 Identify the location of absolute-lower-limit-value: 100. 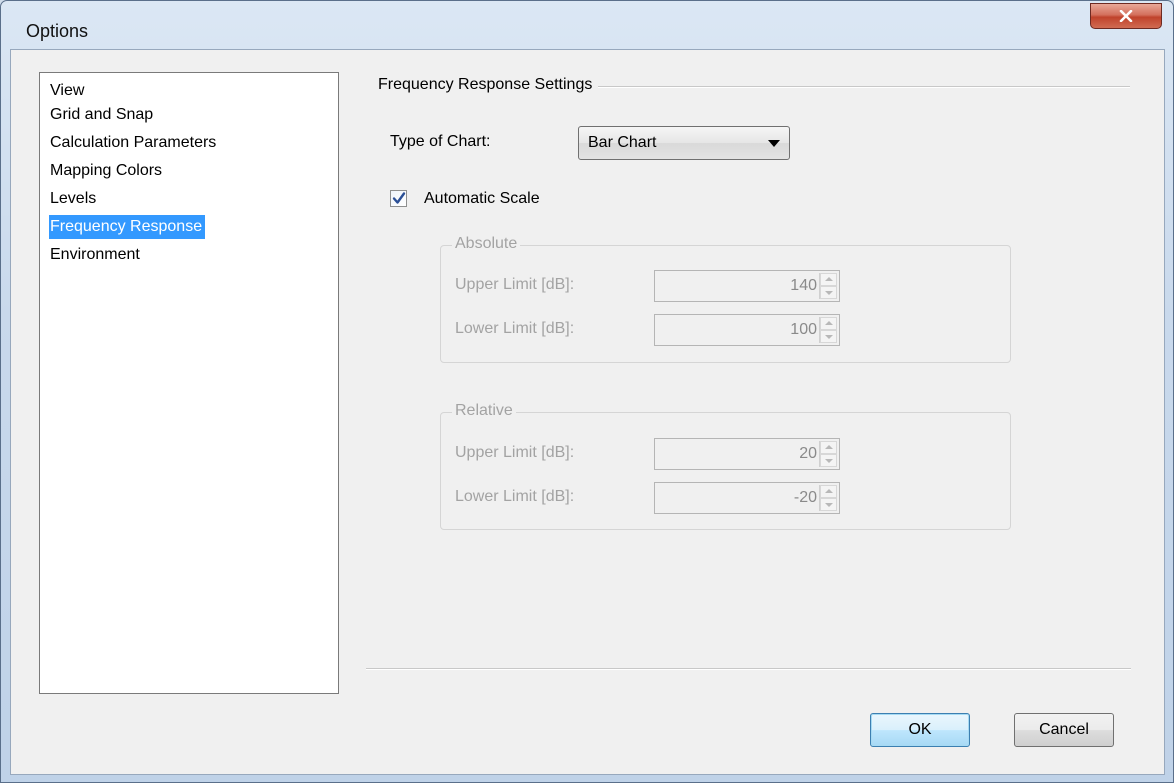
(803, 329).